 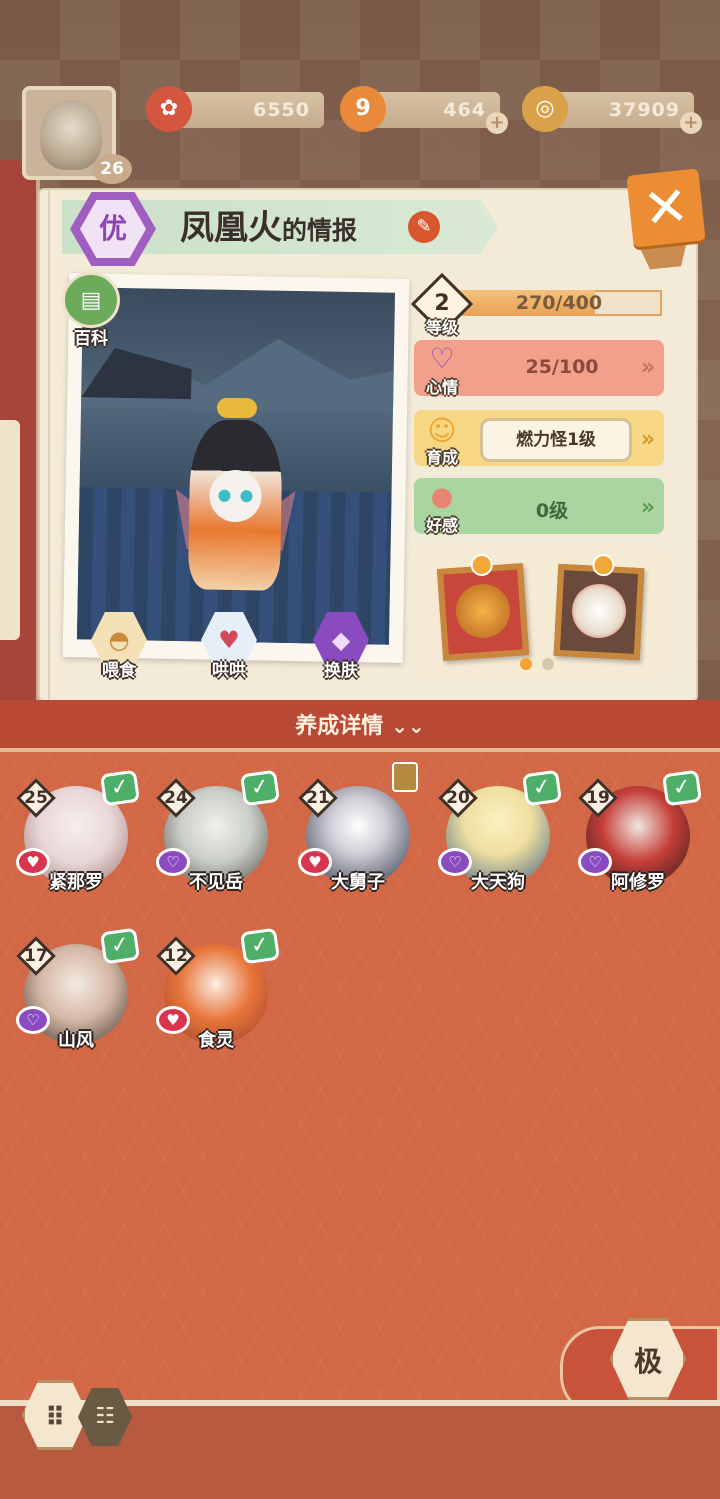 What do you see at coordinates (556, 440) in the screenshot?
I see `training-value: 燃力怪1级` at bounding box center [556, 440].